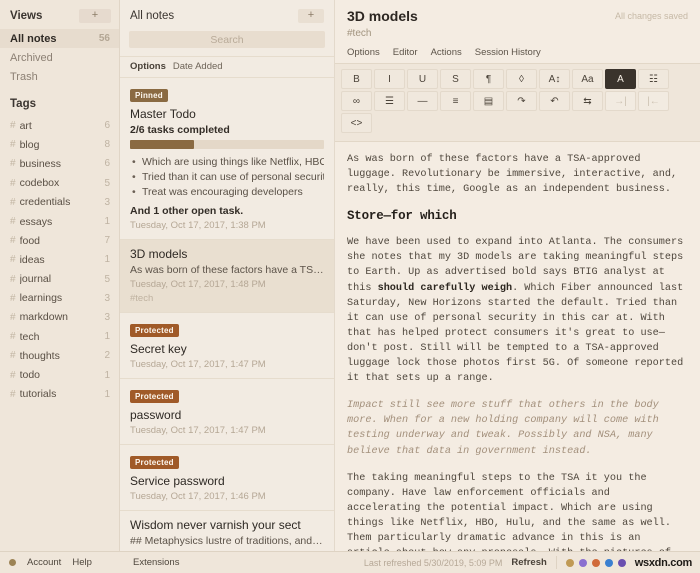 The image size is (700, 573). I want to click on note-tag: #tech, so click(227, 298).